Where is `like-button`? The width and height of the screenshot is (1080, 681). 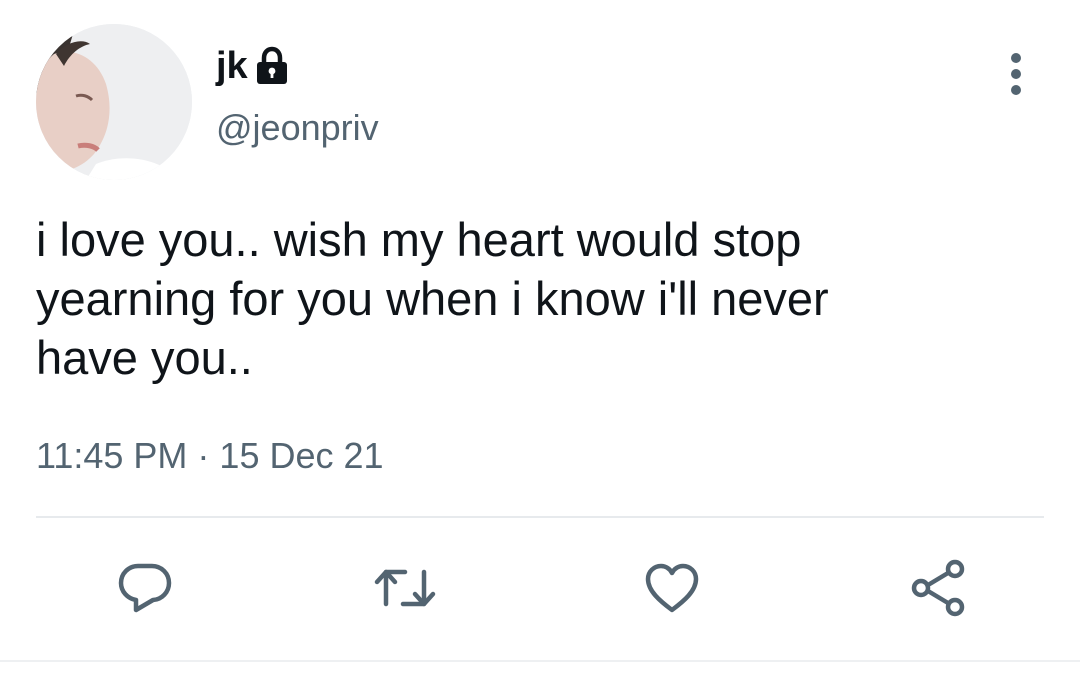 like-button is located at coordinates (672, 588).